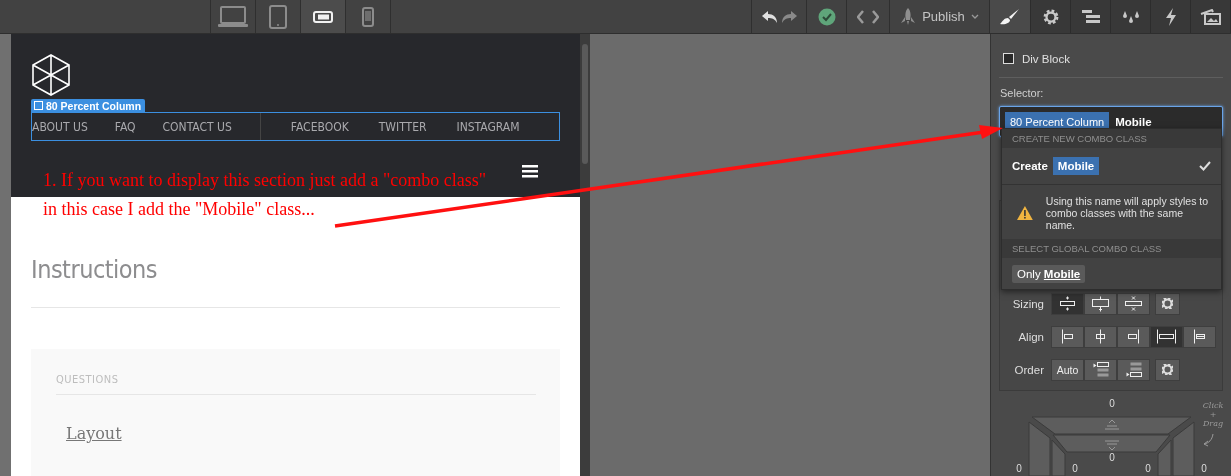  Describe the element at coordinates (1208, 440) in the screenshot. I see `hint-arrow` at that location.